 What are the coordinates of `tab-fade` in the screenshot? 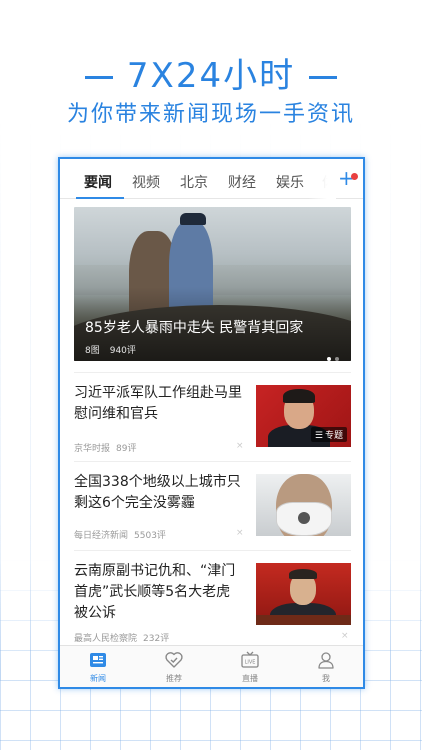 It's located at (322, 179).